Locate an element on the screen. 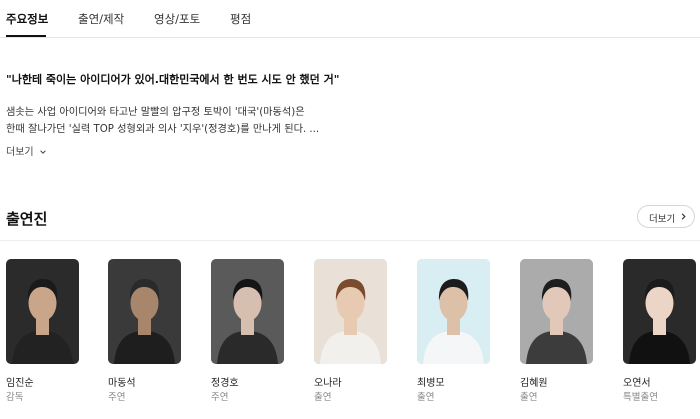 The image size is (700, 419). cast-role: 감독 is located at coordinates (15, 397).